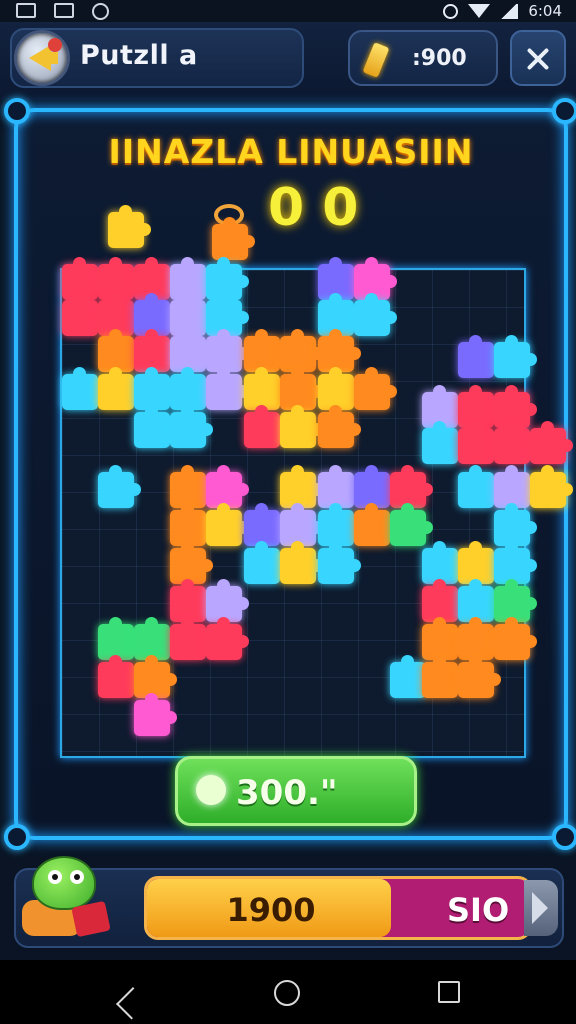 Image resolution: width=576 pixels, height=1024 pixels. I want to click on nav-home-icon, so click(287, 993).